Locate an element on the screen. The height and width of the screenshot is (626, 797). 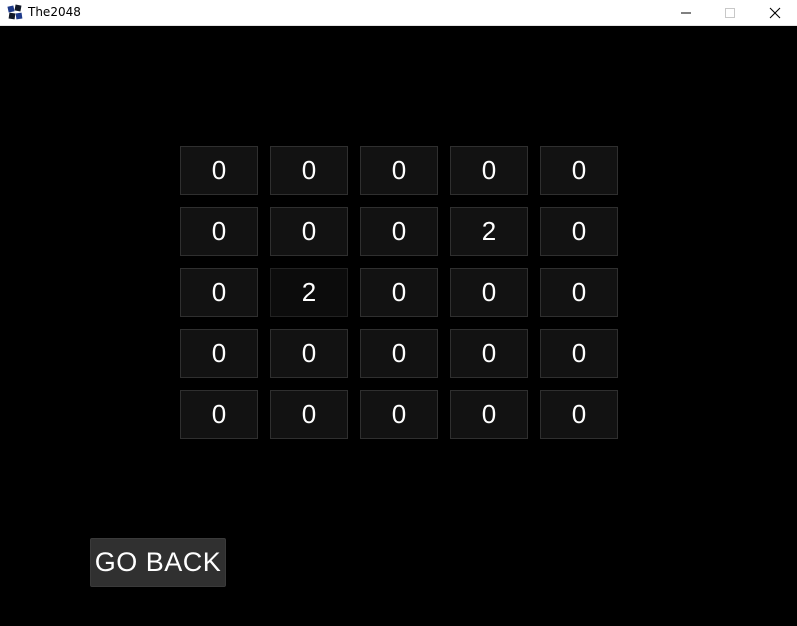
minimize-icon is located at coordinates (686, 13).